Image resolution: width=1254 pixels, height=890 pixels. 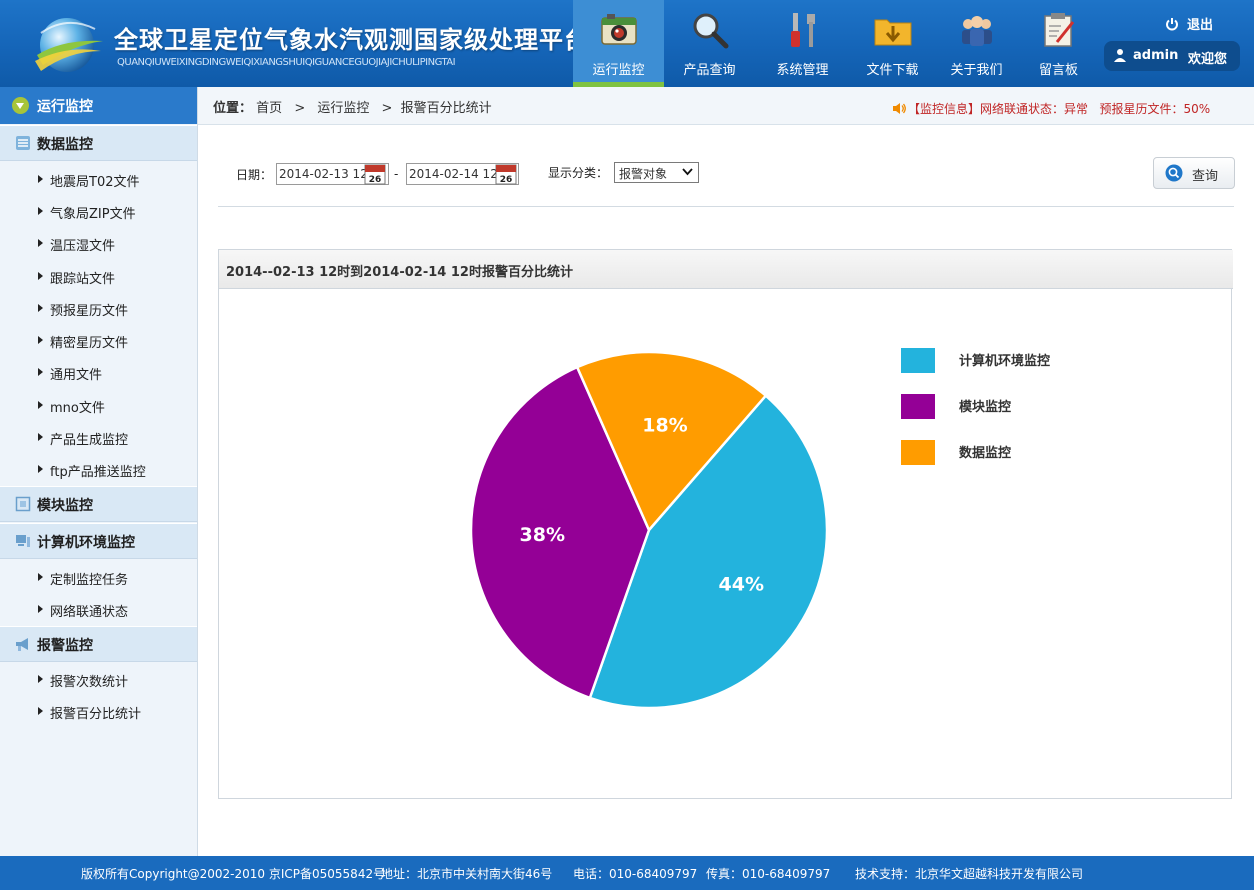 I want to click on tools-icon, so click(x=803, y=30).